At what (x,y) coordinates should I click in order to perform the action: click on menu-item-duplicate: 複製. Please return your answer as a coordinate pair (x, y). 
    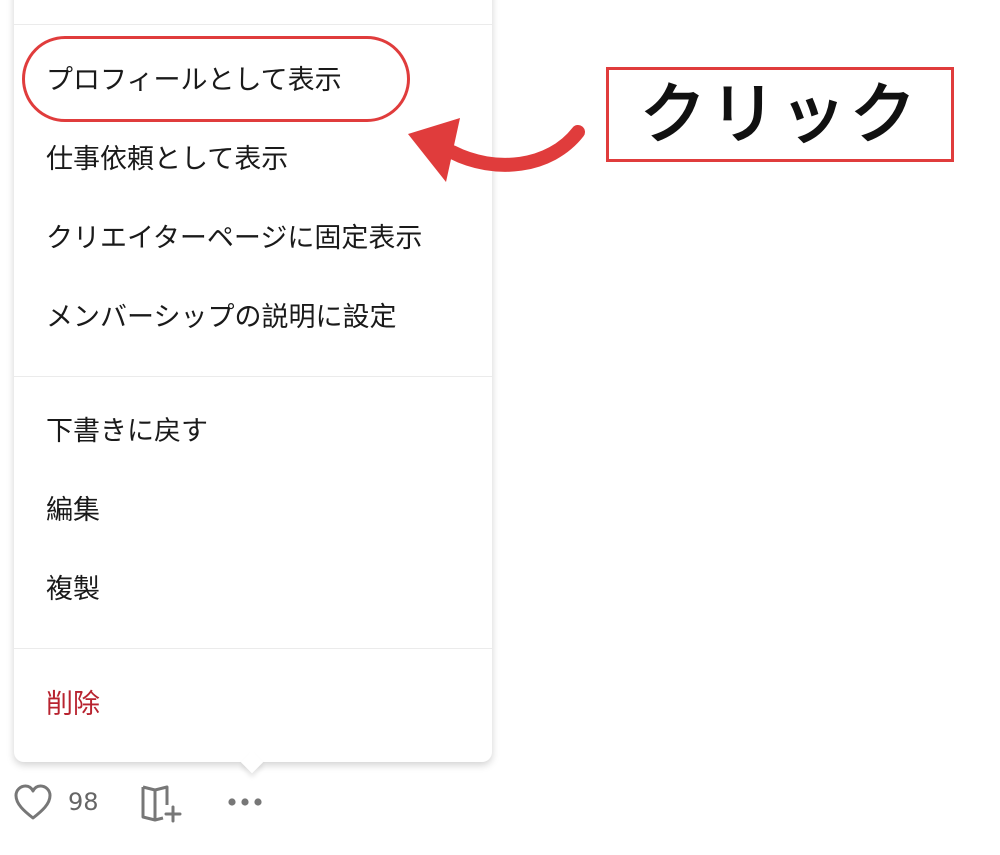
    Looking at the image, I should click on (73, 590).